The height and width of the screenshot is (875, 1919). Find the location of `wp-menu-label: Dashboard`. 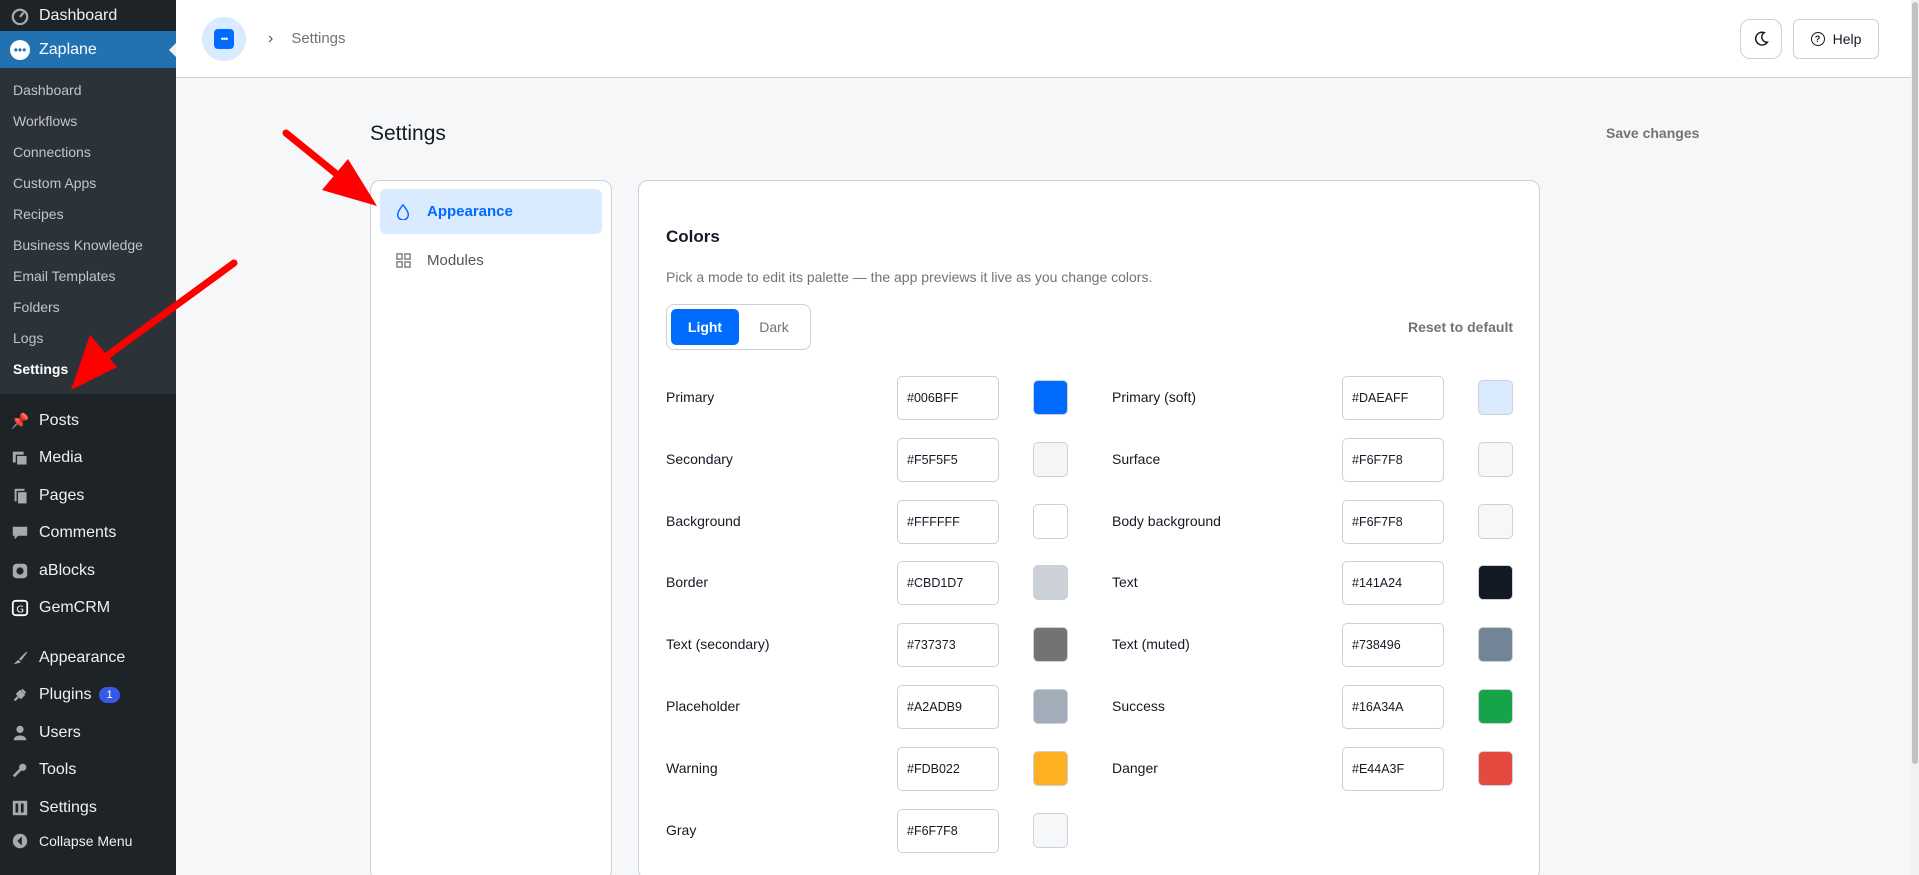

wp-menu-label: Dashboard is located at coordinates (78, 15).